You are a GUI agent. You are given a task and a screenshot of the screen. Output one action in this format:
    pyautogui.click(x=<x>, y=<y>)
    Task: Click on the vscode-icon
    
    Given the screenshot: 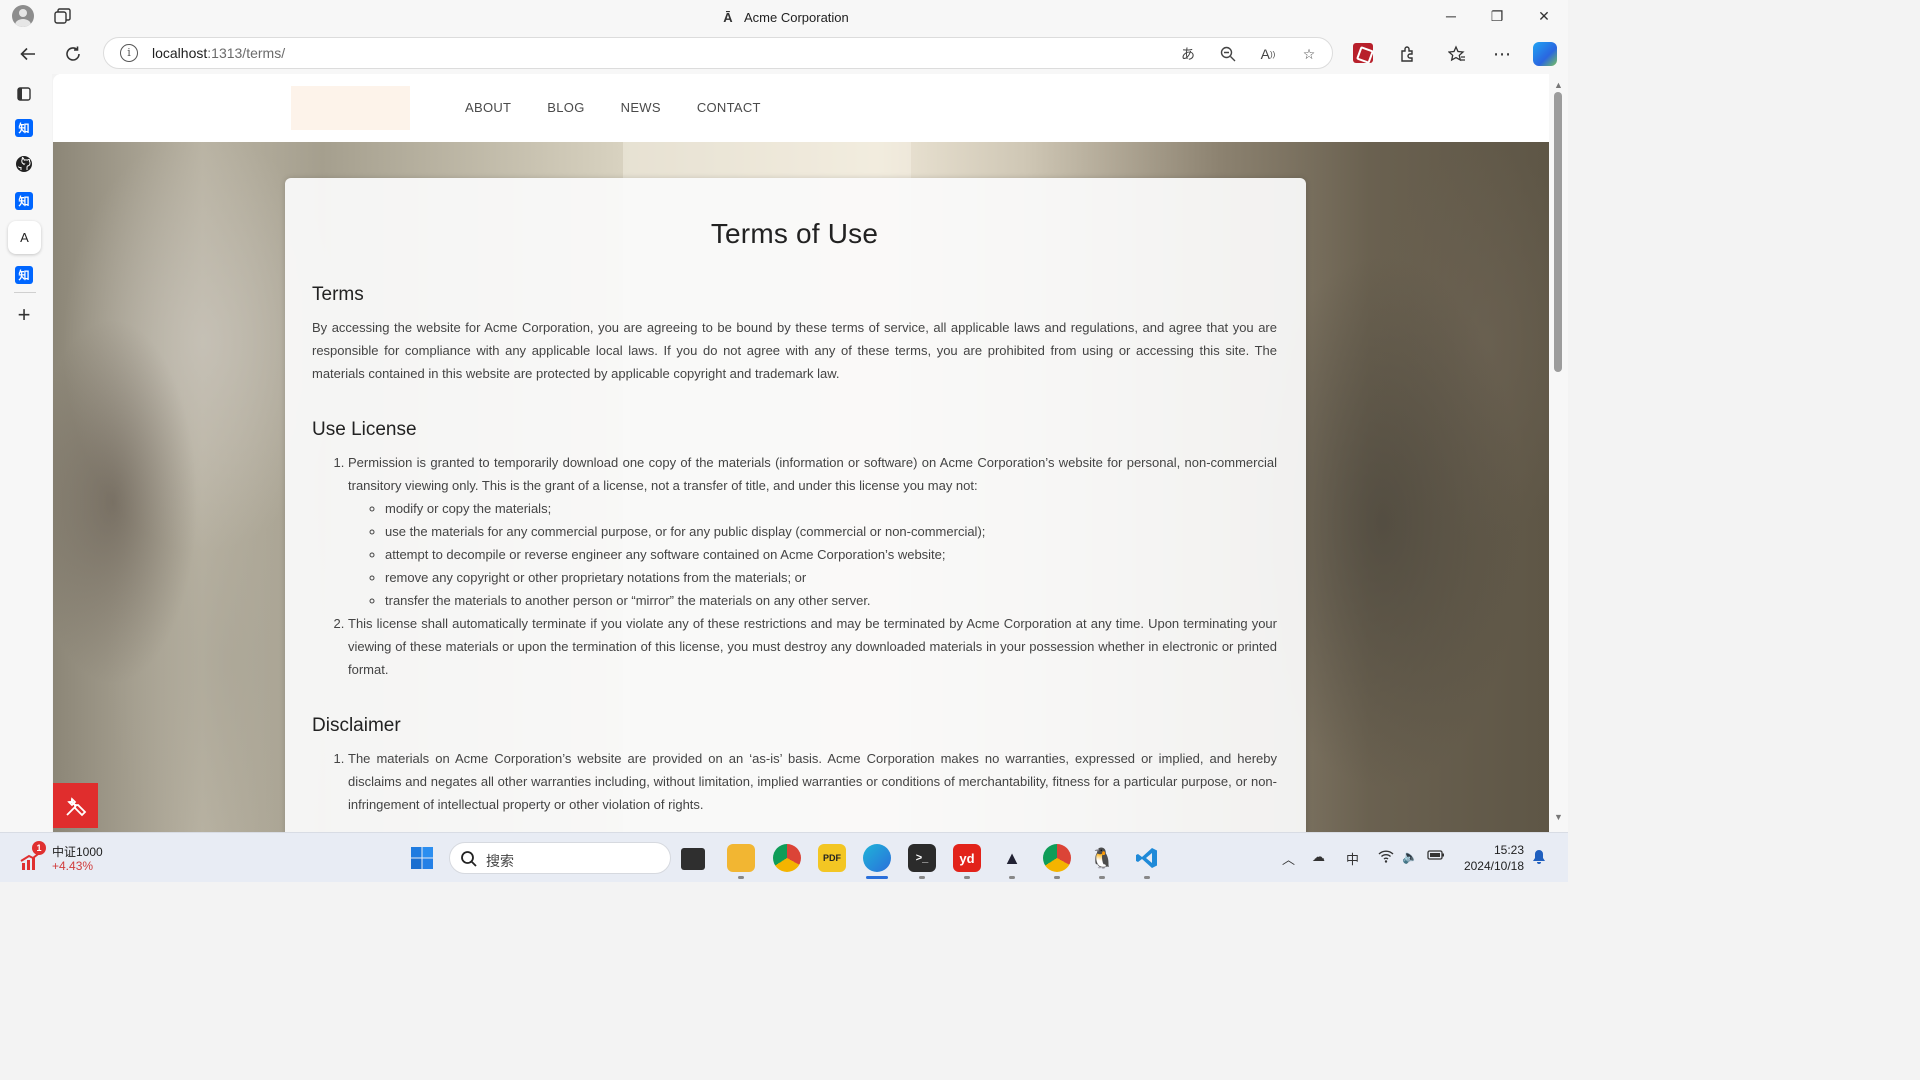 What is the action you would take?
    pyautogui.click(x=1147, y=858)
    